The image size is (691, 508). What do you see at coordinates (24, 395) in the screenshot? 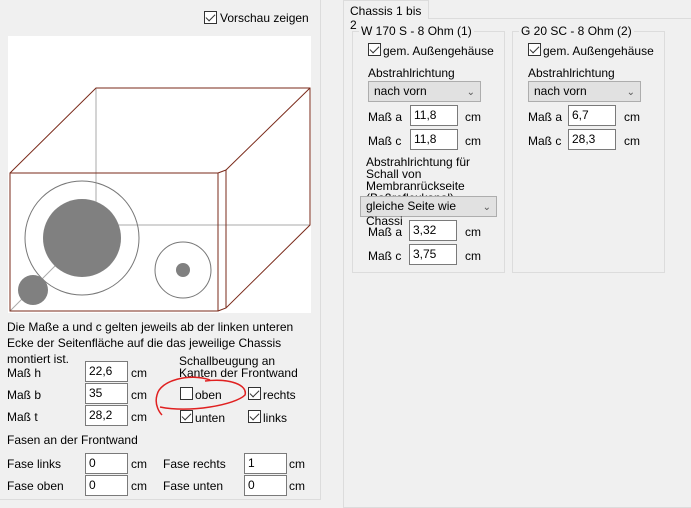
I see `dim-b-label: Maß b` at bounding box center [24, 395].